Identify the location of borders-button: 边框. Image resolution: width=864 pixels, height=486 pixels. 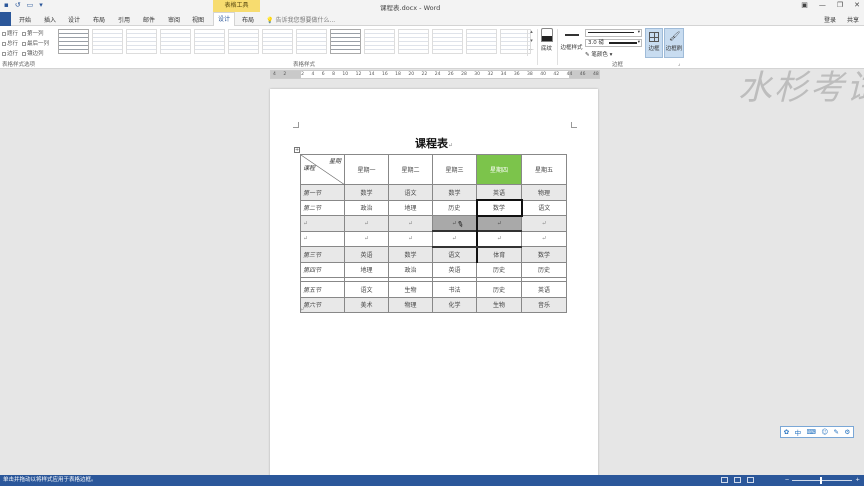
(654, 43).